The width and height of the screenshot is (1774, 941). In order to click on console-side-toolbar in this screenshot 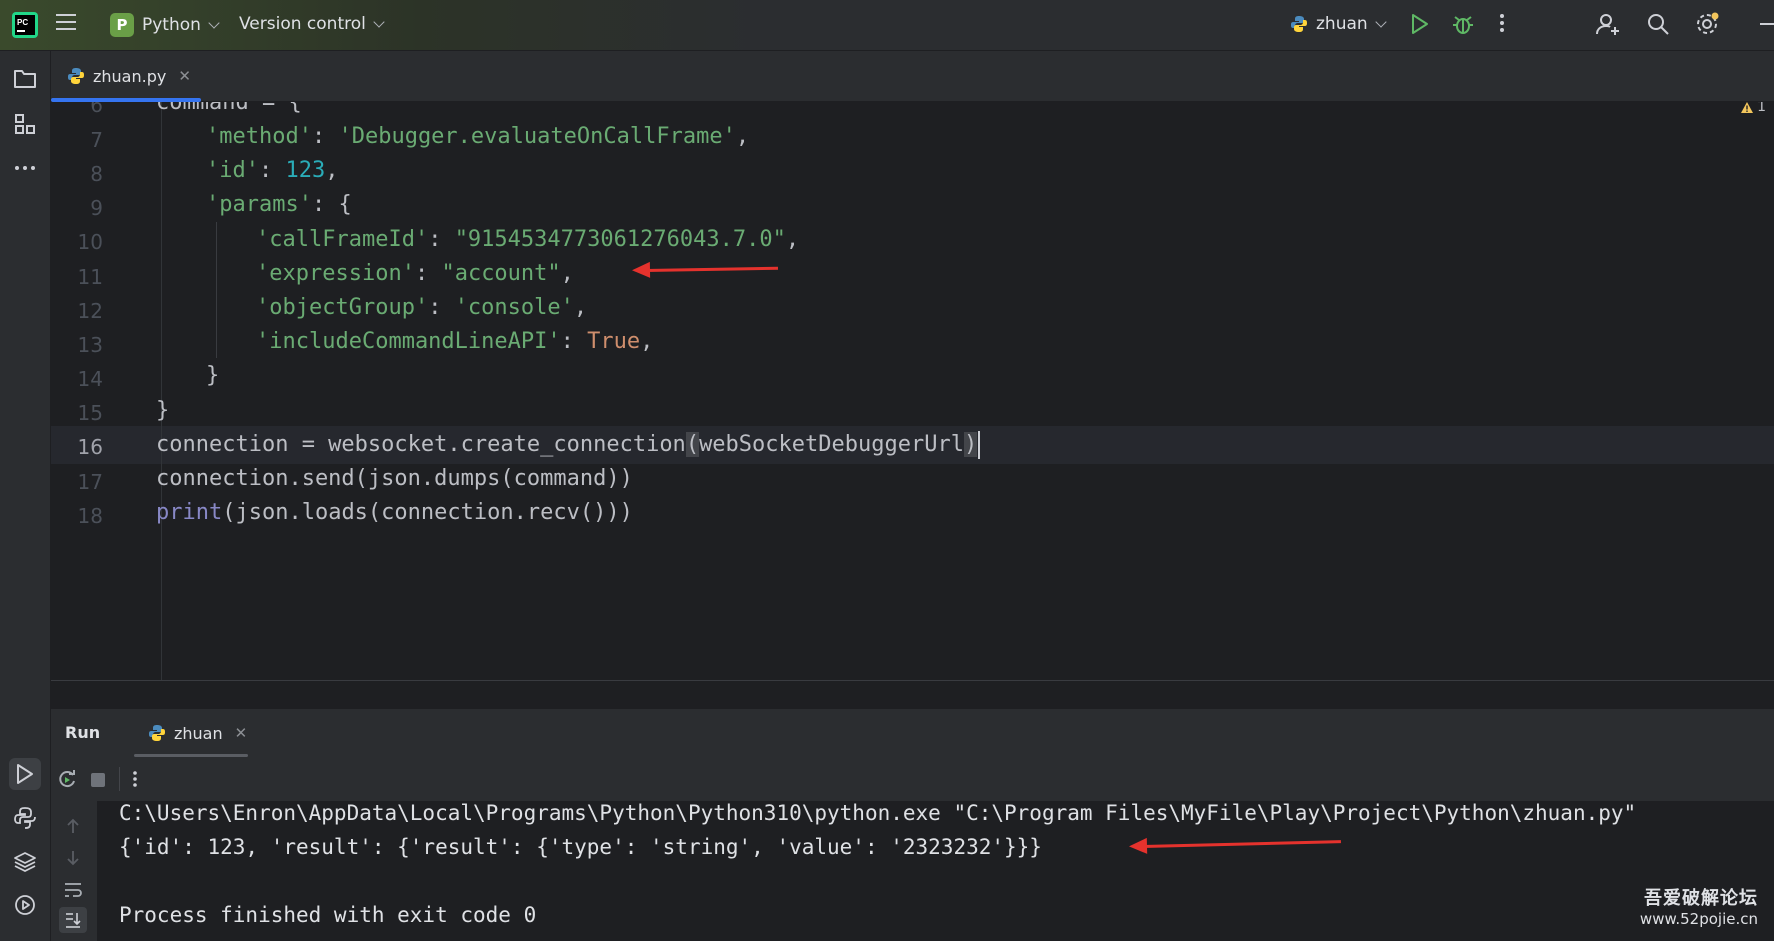, I will do `click(74, 871)`.